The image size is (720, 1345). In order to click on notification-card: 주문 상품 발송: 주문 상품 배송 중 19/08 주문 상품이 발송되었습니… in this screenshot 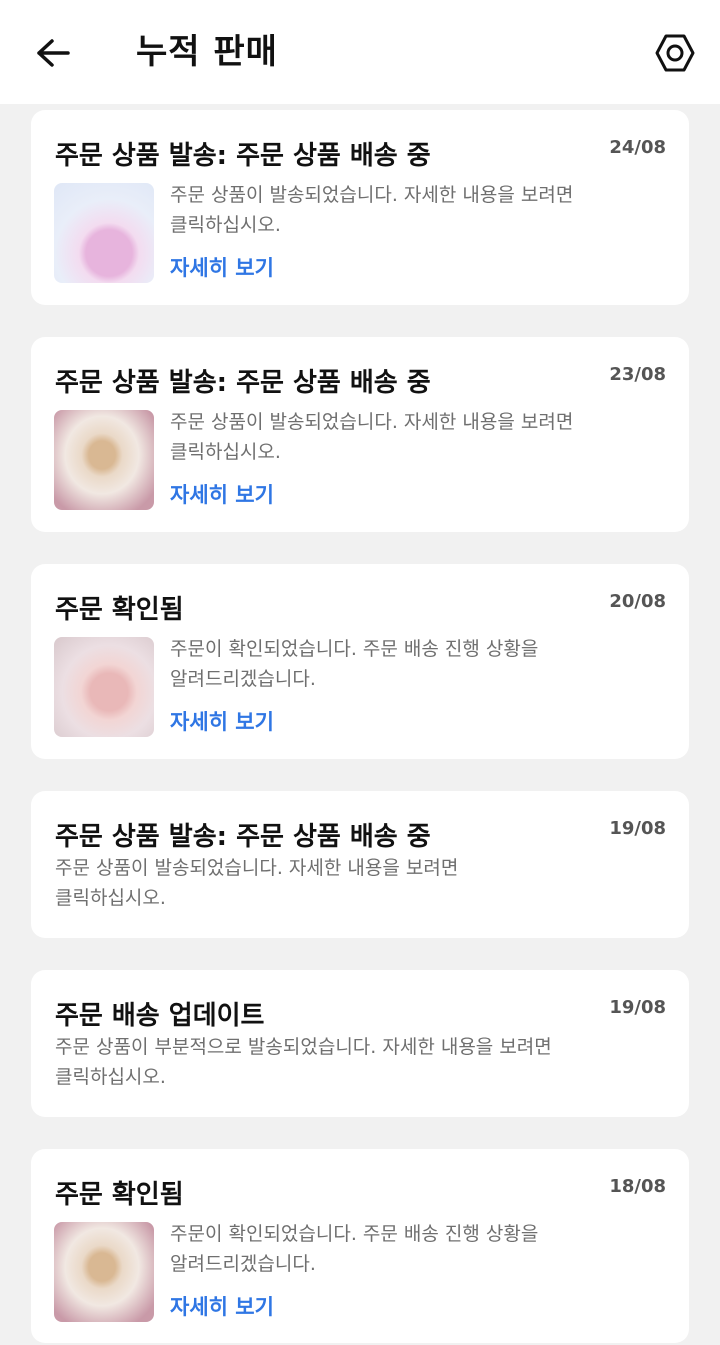, I will do `click(360, 864)`.